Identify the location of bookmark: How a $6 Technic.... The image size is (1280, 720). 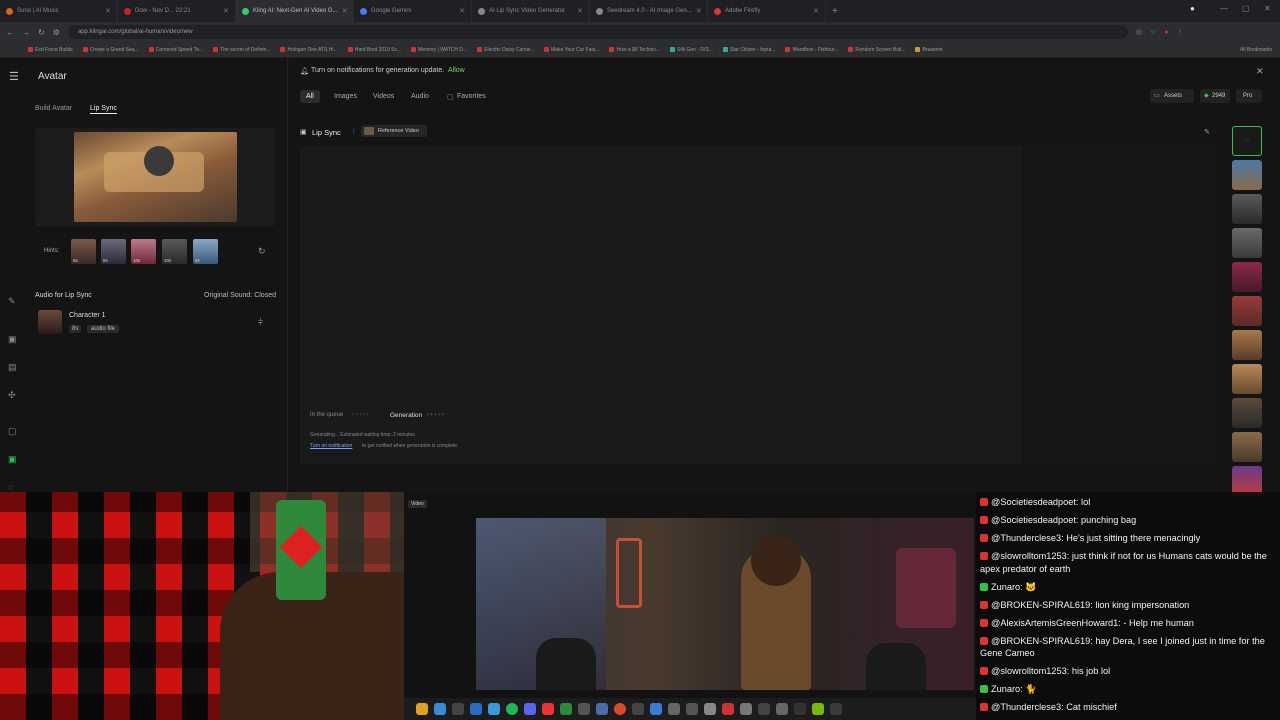
(634, 50).